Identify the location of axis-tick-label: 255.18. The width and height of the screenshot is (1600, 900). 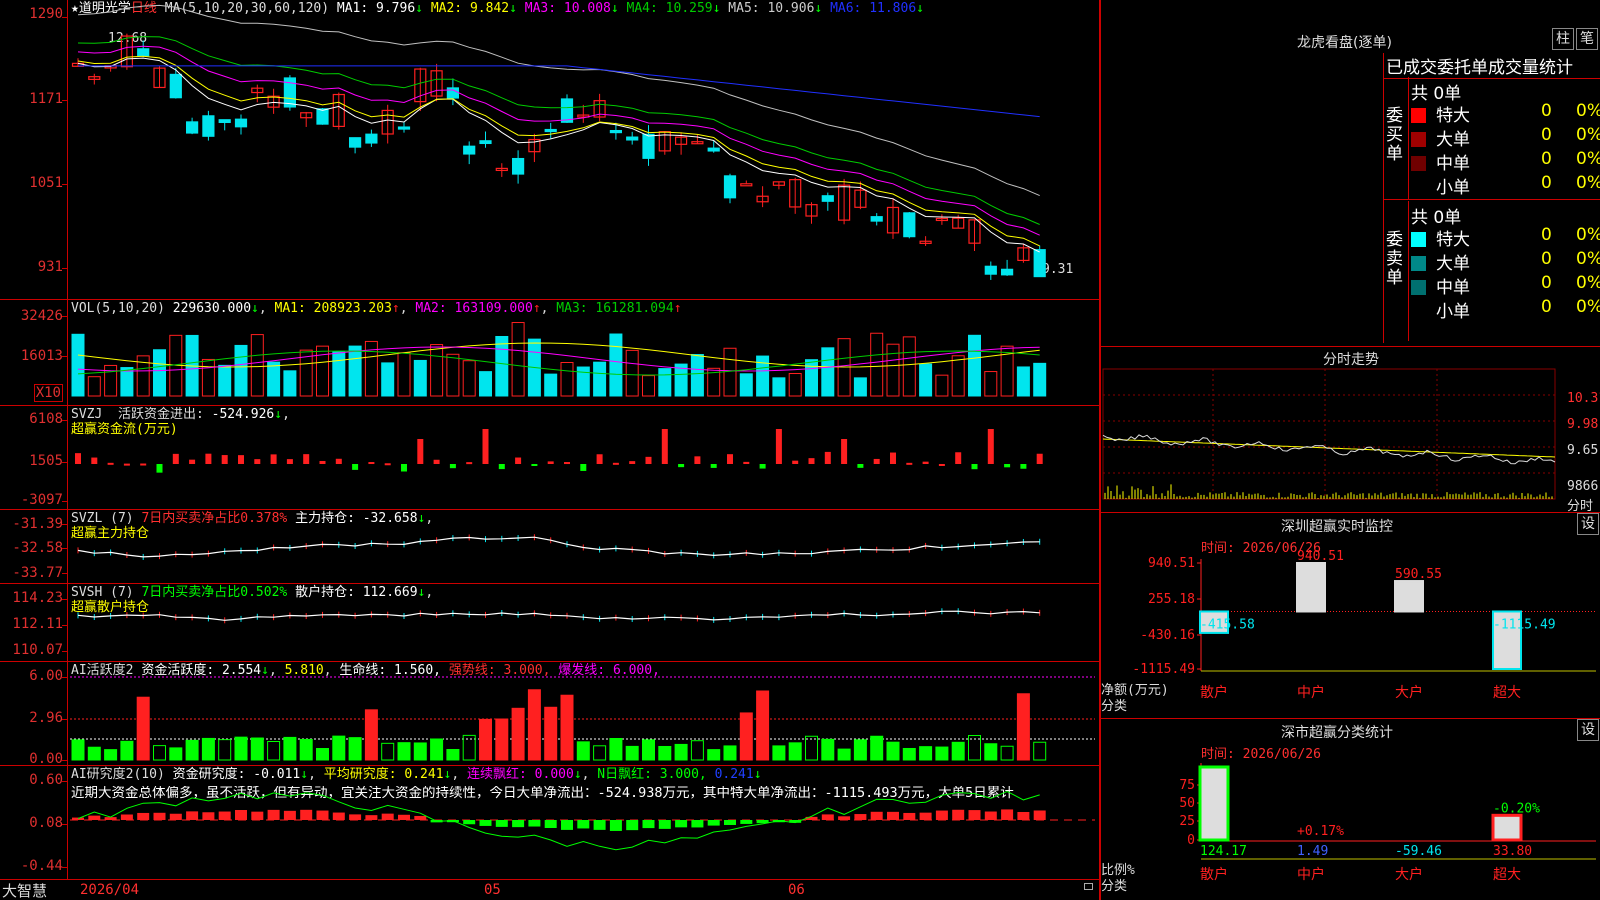
(1171, 599).